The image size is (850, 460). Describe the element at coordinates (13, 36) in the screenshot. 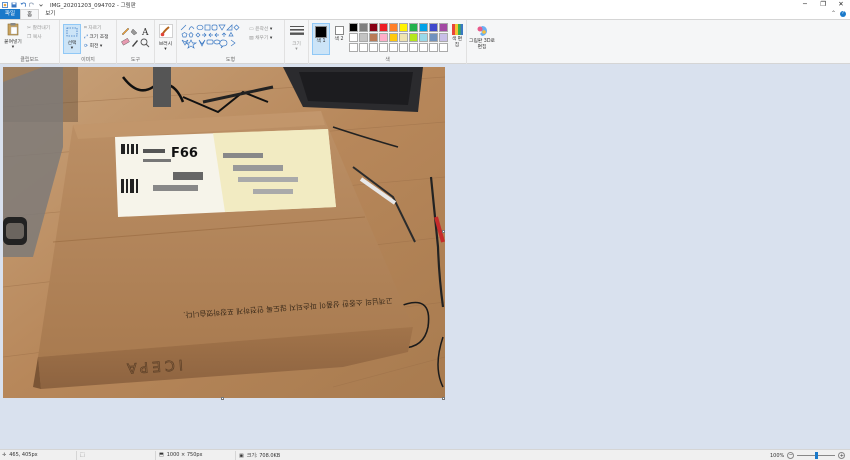

I see `paste-button: 붙여넣기 ▾` at that location.